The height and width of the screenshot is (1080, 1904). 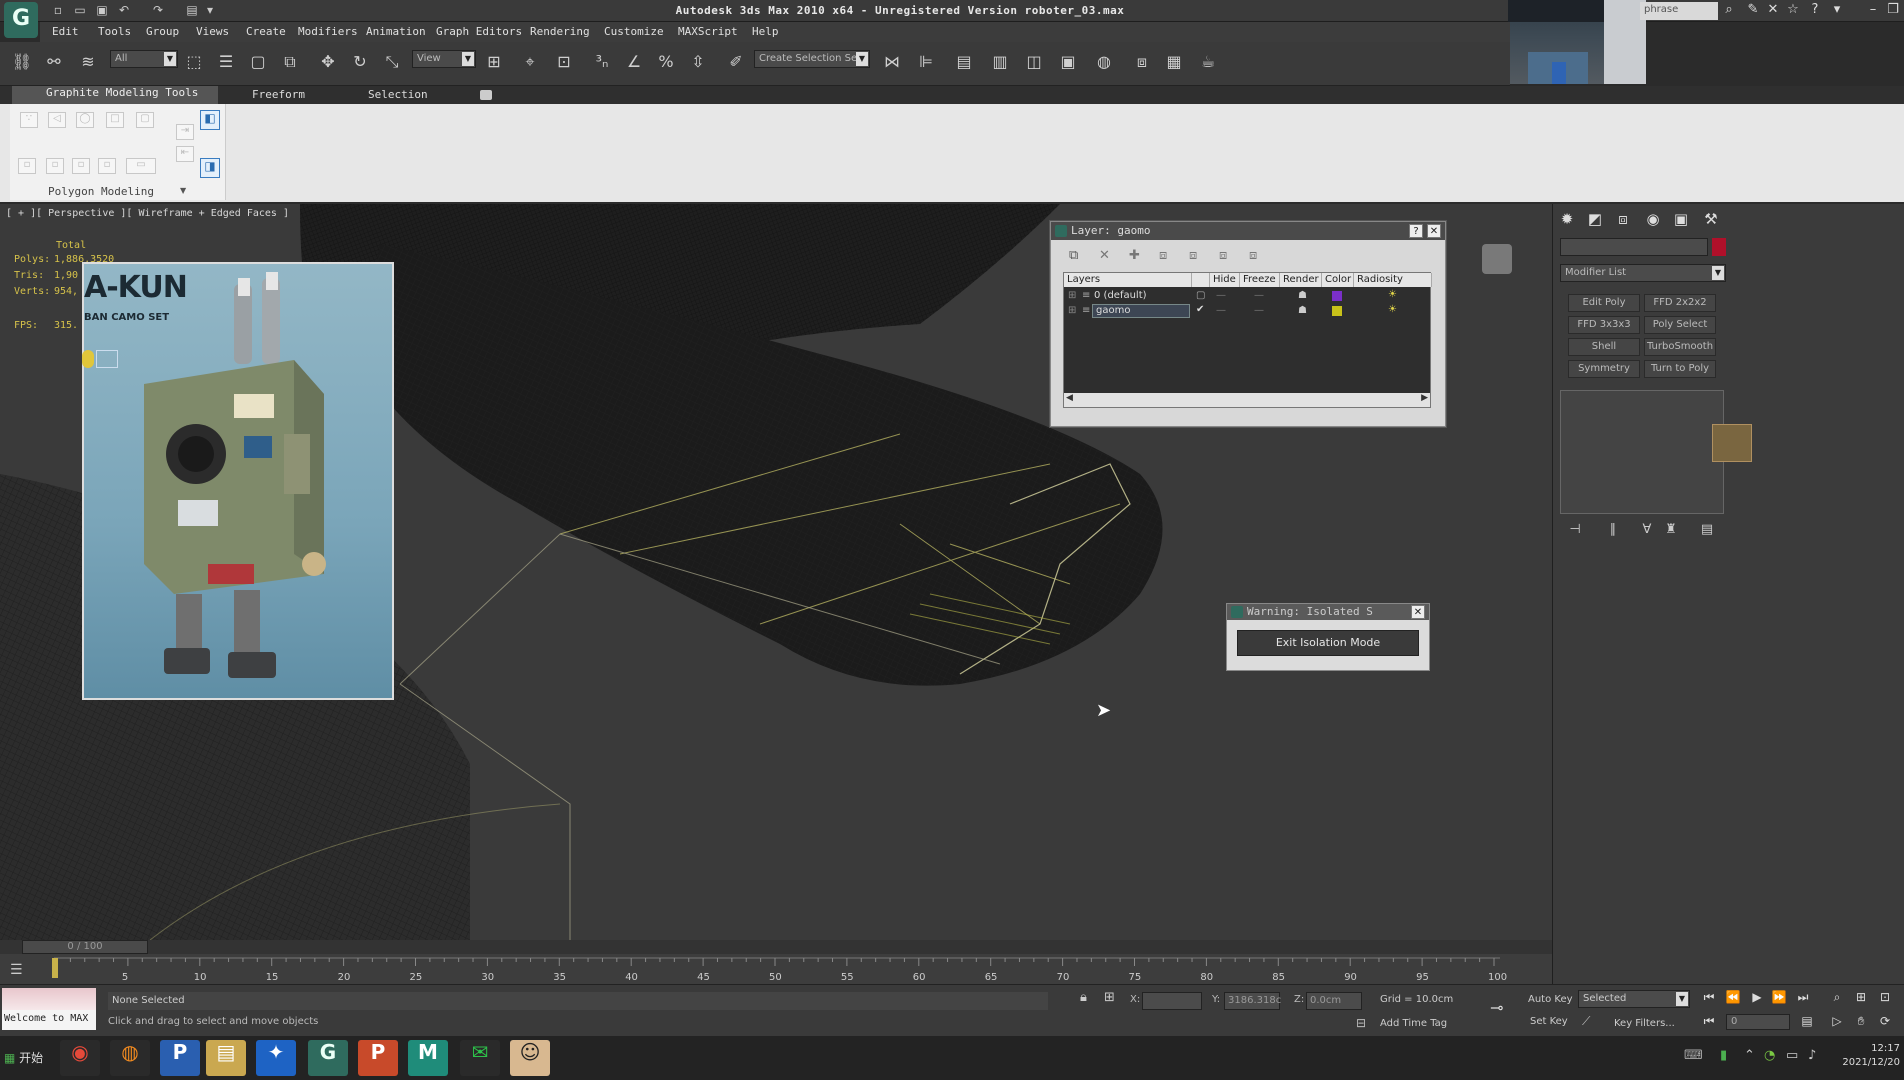 What do you see at coordinates (1142, 62) in the screenshot?
I see `render-setup-icon: ⧈` at bounding box center [1142, 62].